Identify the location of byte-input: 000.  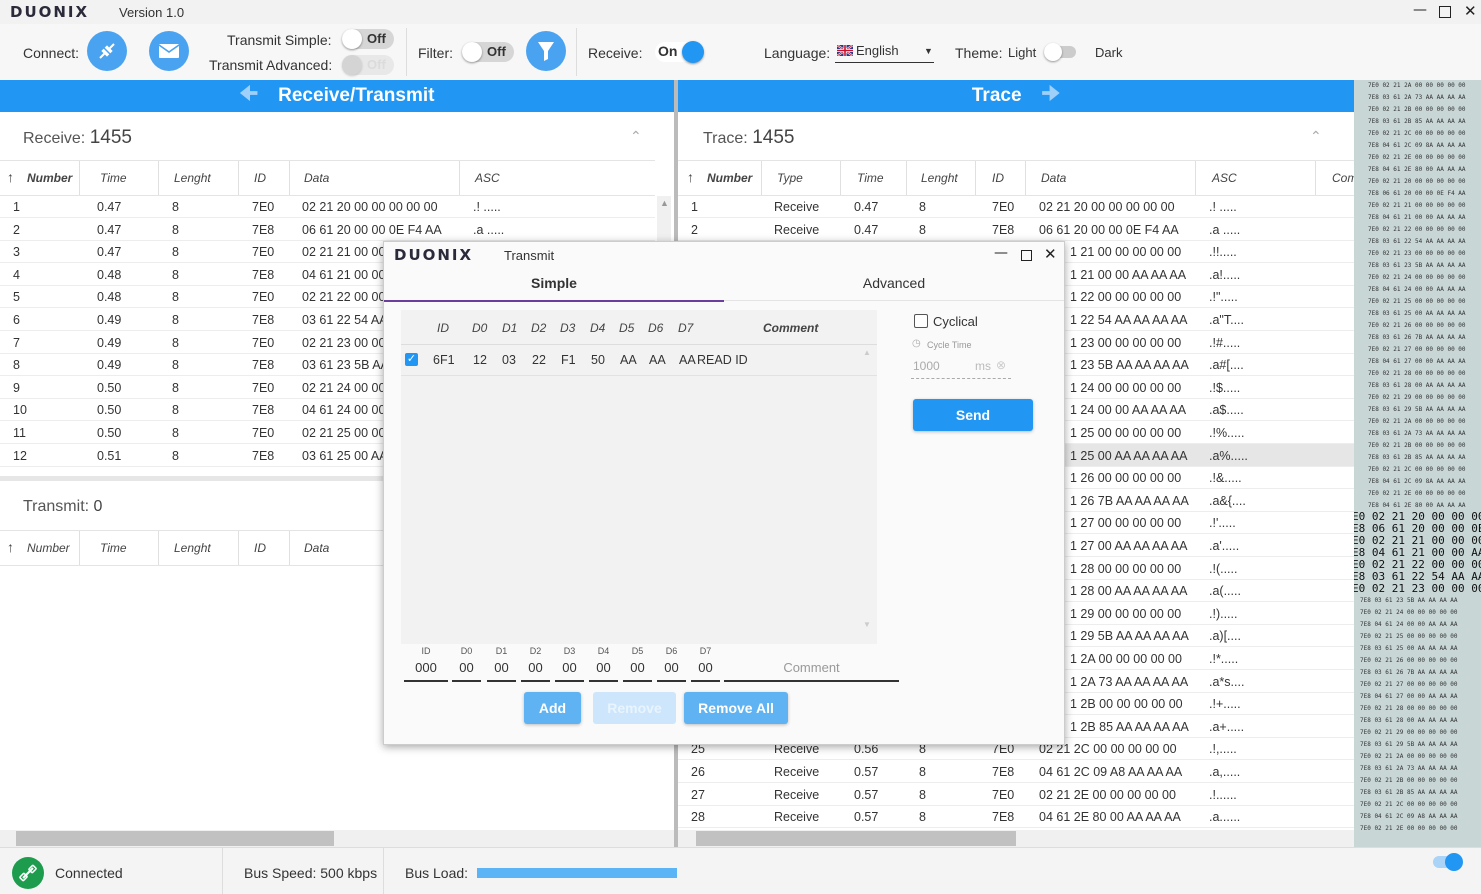
(426, 671).